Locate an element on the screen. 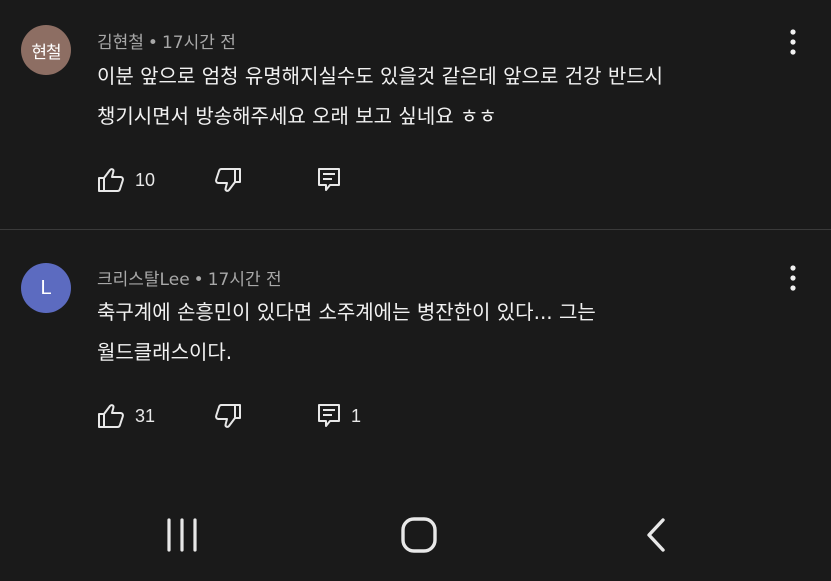 The width and height of the screenshot is (831, 581). home-icon is located at coordinates (419, 535).